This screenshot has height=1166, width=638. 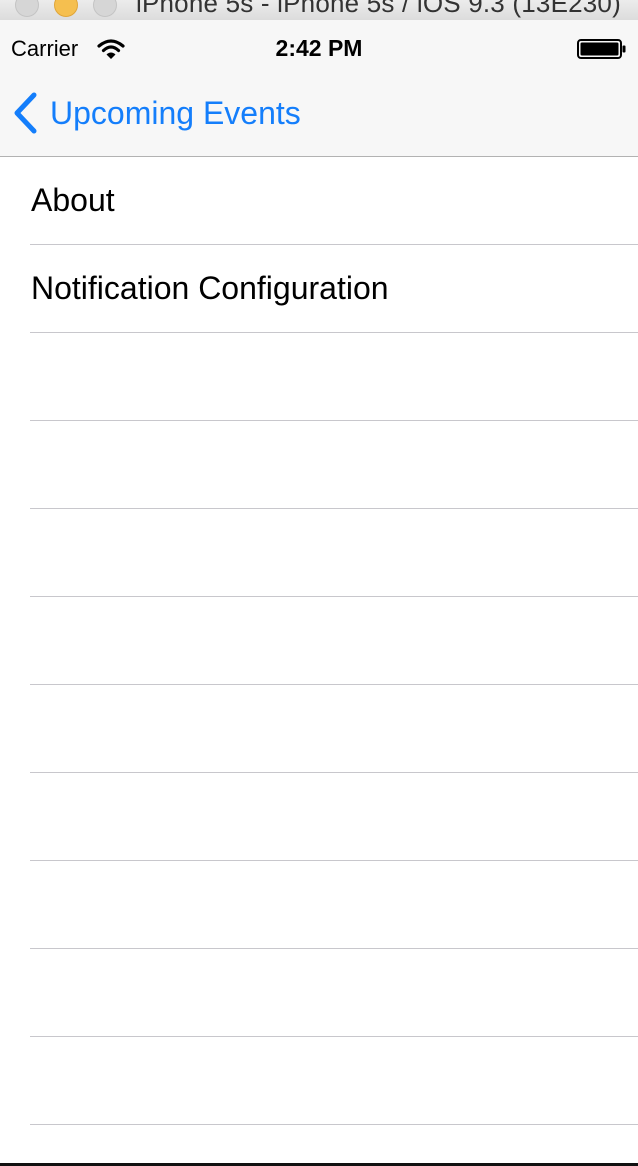 I want to click on navigation-bar: Upcoming Events, so click(x=319, y=116).